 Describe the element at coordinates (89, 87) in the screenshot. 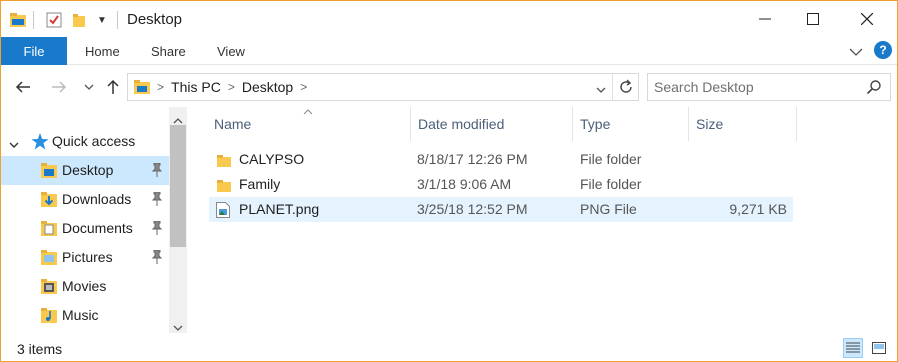

I see `recent-locations-chevron-icon` at that location.